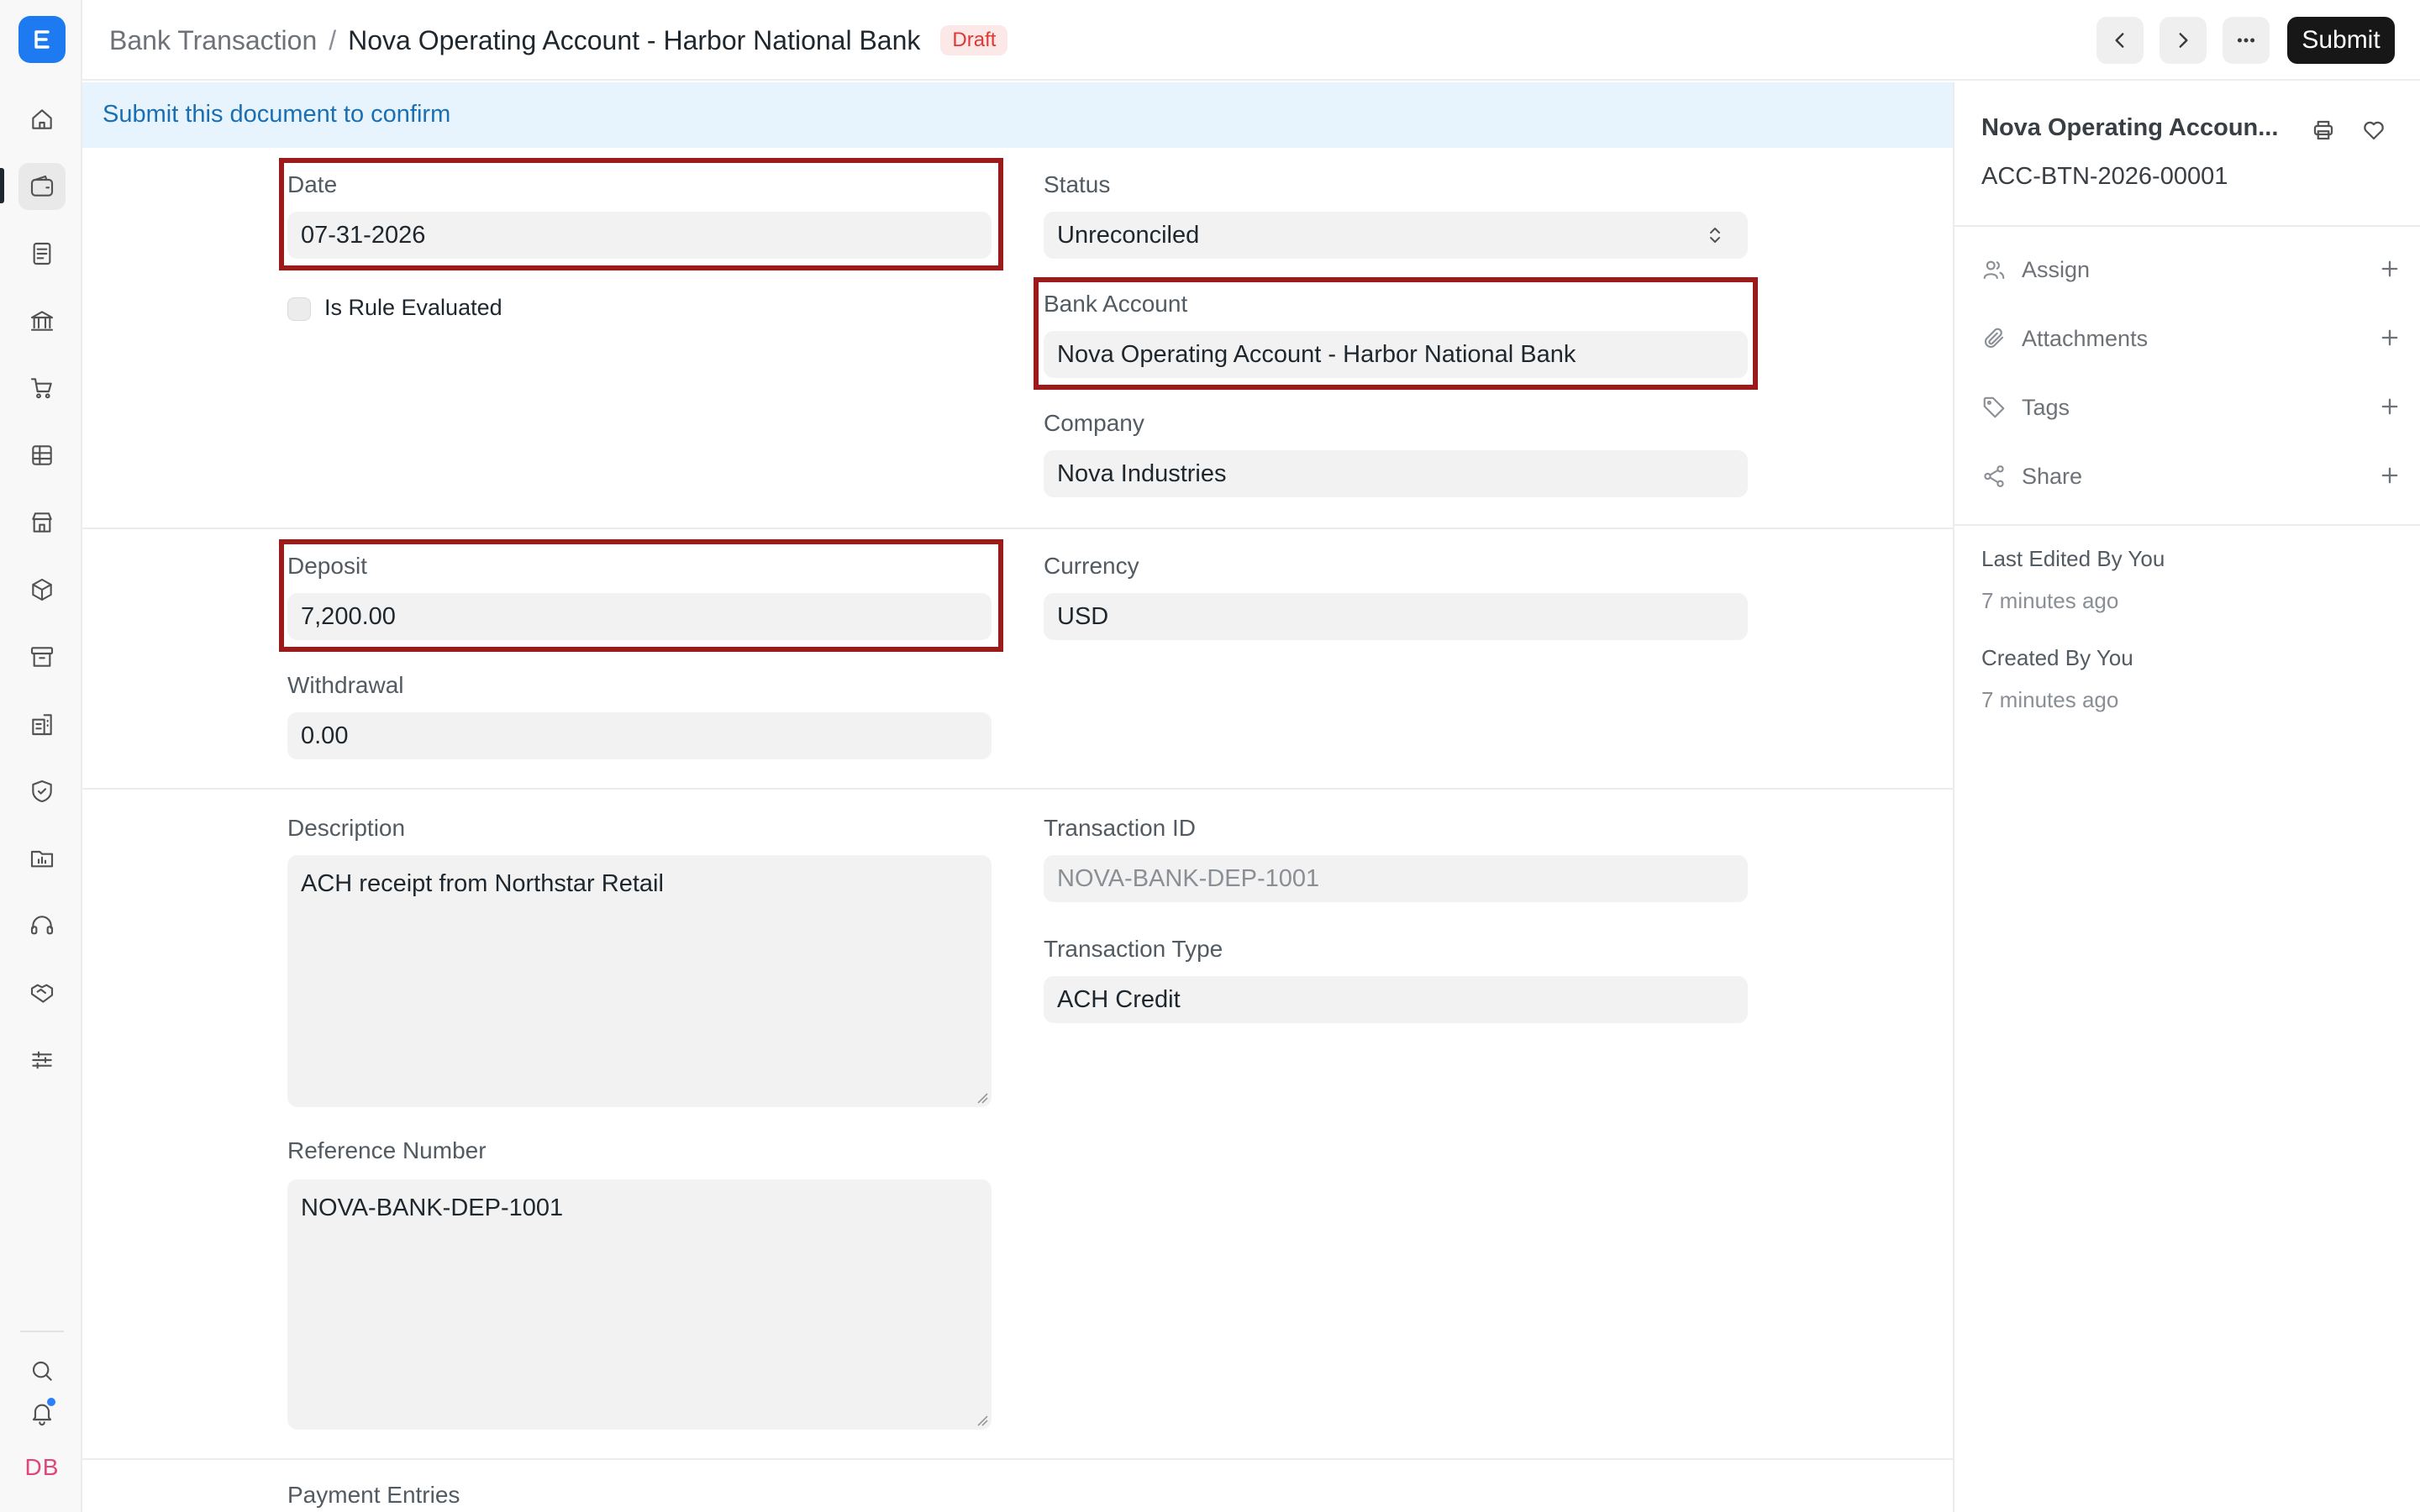 This screenshot has width=2420, height=1512. I want to click on document-id: ACC-BTN-2026-00001, so click(2104, 176).